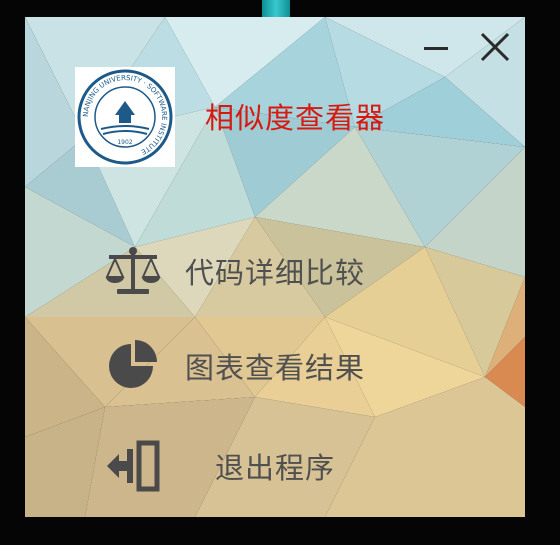 The image size is (560, 545). I want to click on scale-icon, so click(133, 271).